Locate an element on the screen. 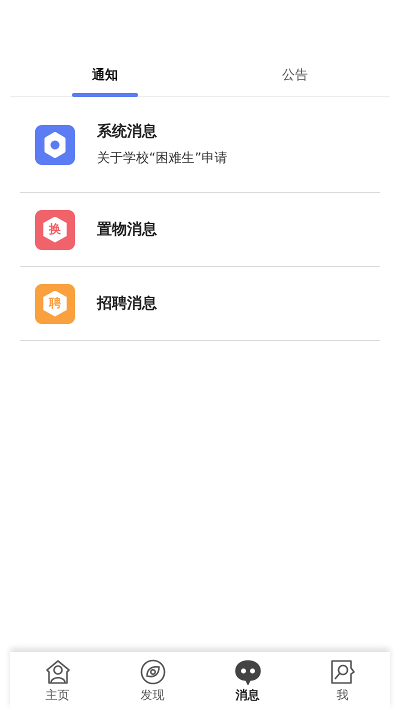 The image size is (400, 710). message-preview: 关于学校“困难生”申请 is located at coordinates (162, 158).